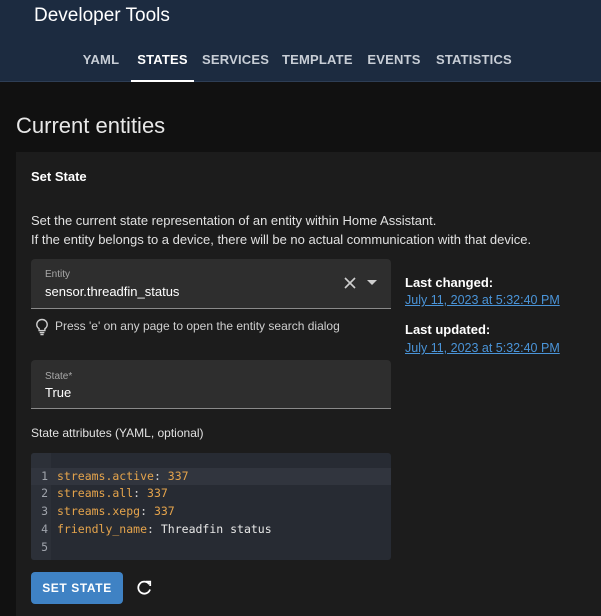 The width and height of the screenshot is (601, 616). Describe the element at coordinates (102, 529) in the screenshot. I see `yaml-key: friendly_name` at that location.